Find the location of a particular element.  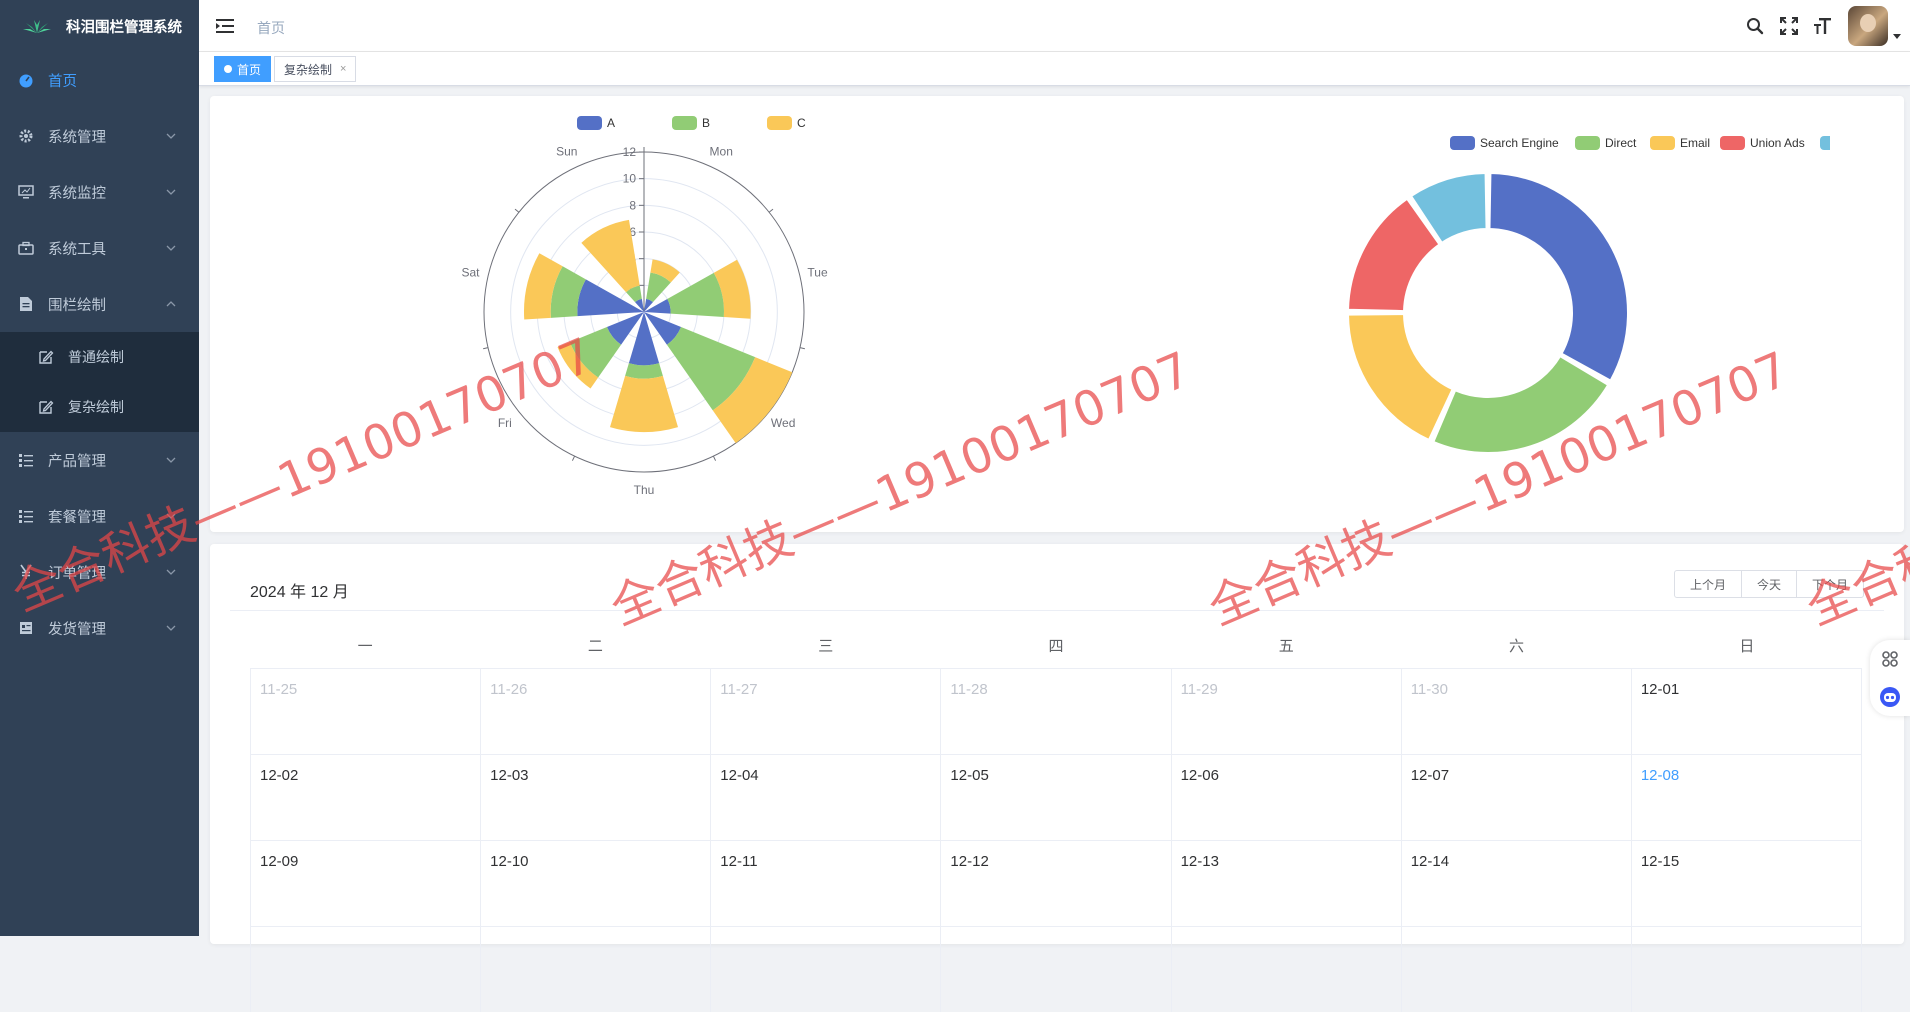

calendar-day: 11-25 is located at coordinates (366, 711).